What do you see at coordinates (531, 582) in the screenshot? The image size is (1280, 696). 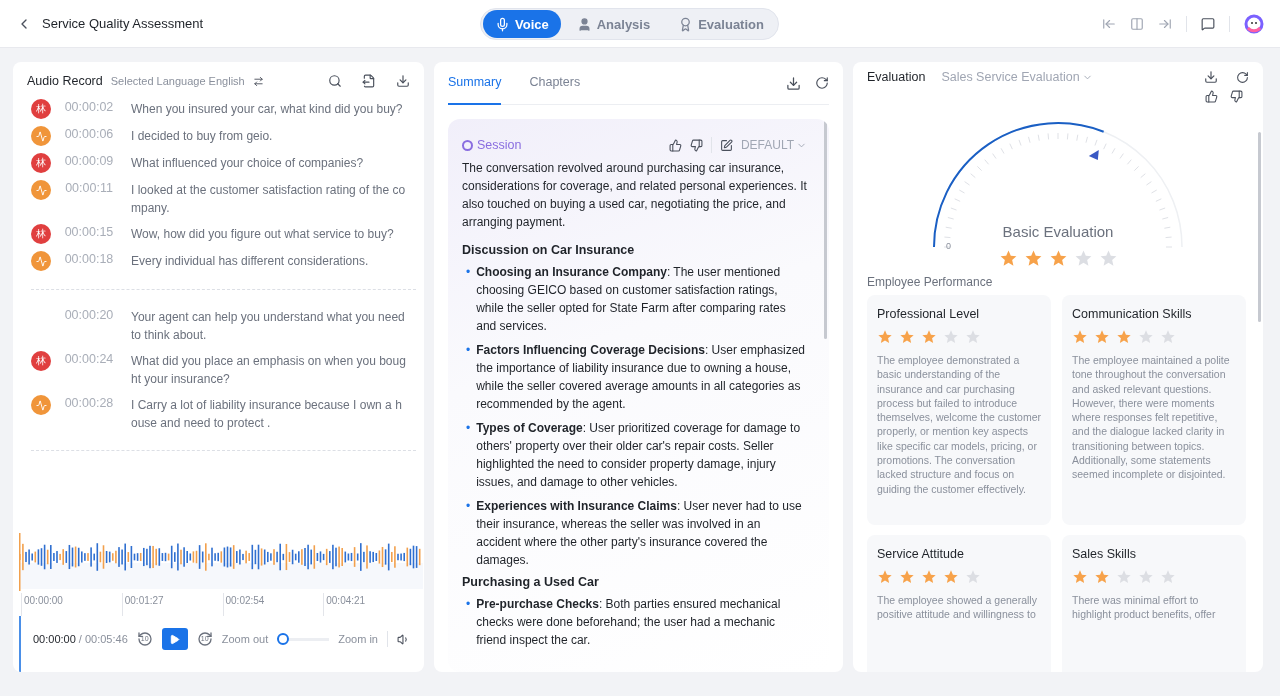 I see `section-heading: Purchasing a Used Car` at bounding box center [531, 582].